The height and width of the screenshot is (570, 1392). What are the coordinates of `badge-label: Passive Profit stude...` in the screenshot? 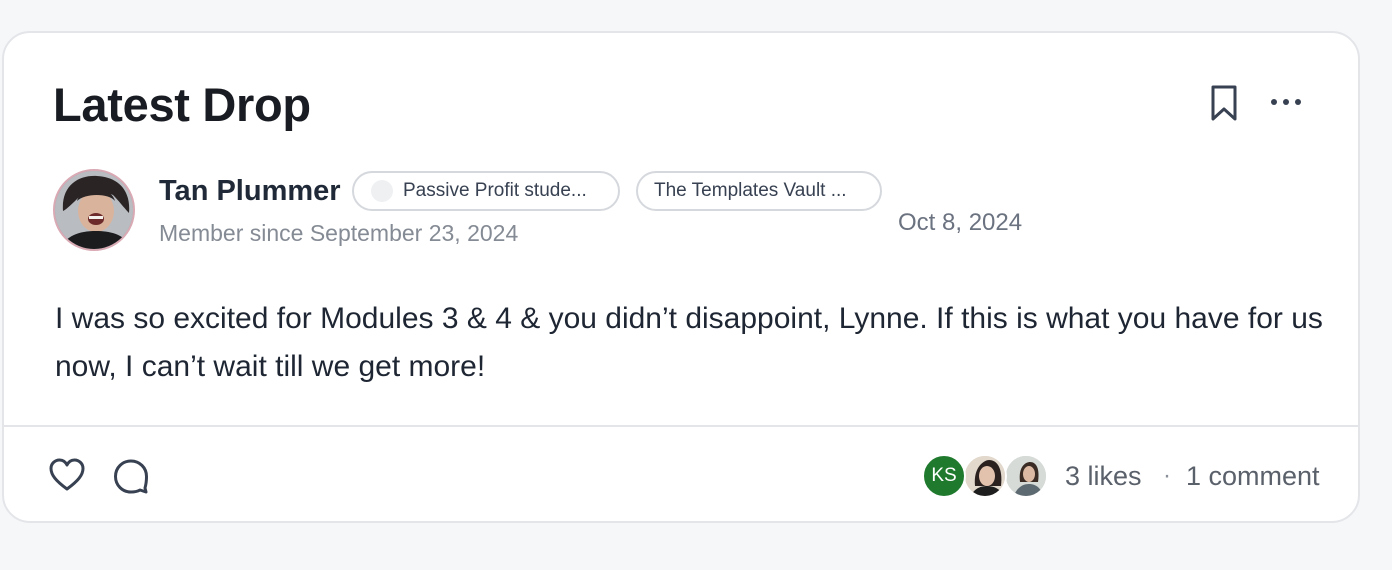 It's located at (495, 190).